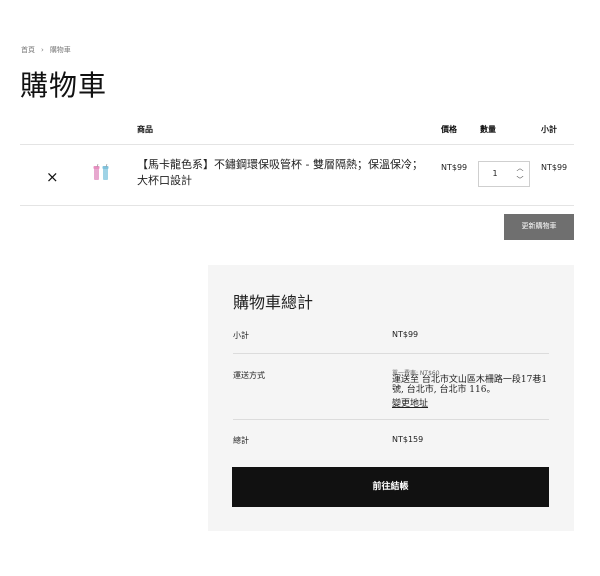 This screenshot has width=600, height=576. I want to click on cart-totals-title: 購物車總計, so click(273, 302).